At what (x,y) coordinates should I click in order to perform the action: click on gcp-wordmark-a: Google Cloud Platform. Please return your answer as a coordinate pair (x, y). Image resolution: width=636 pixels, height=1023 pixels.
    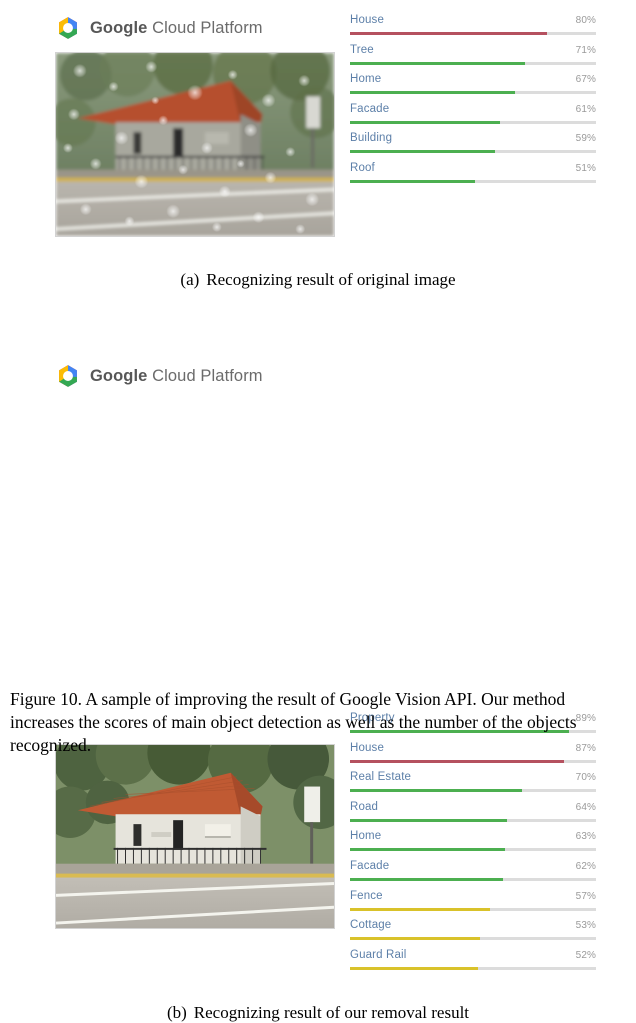
    Looking at the image, I should click on (176, 28).